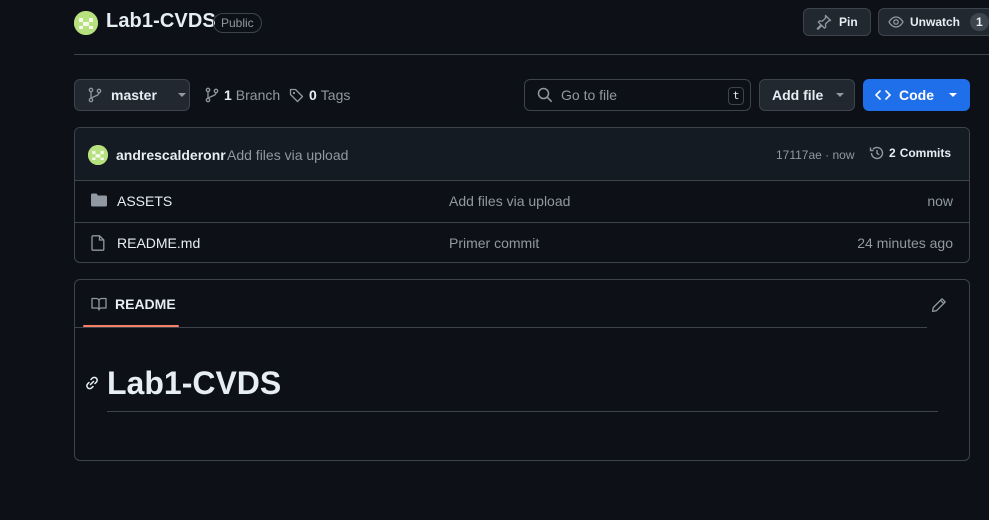 This screenshot has height=520, width=989. Describe the element at coordinates (158, 243) in the screenshot. I see `file-name: README.md` at that location.